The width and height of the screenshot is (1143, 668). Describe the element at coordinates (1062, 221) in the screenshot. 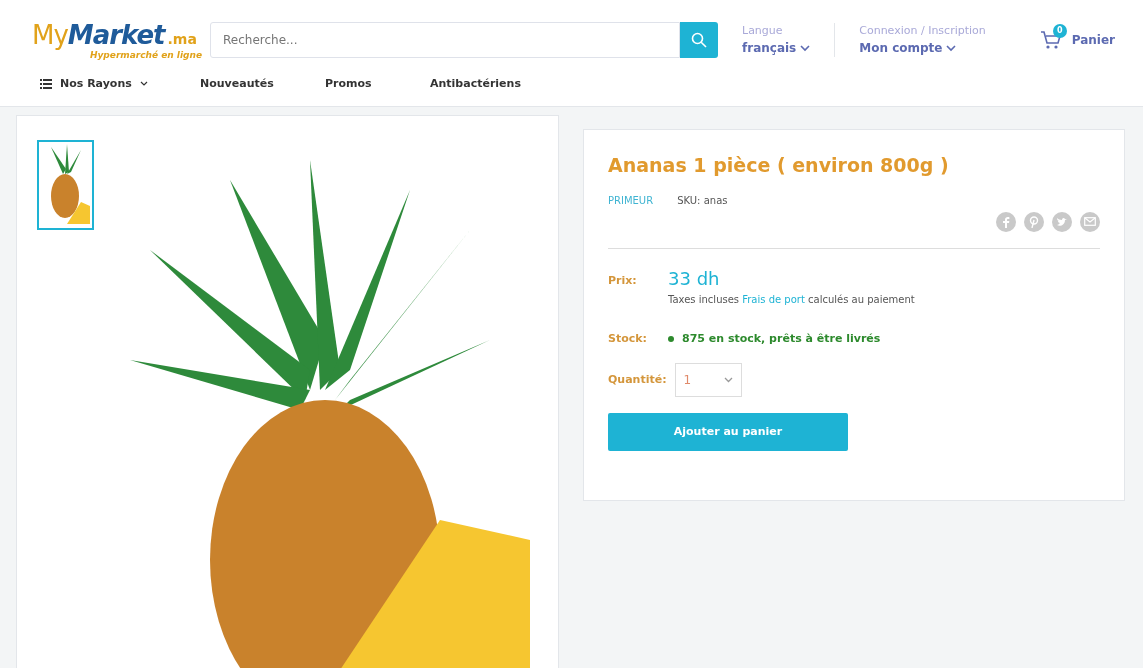

I see `bird-share-icon` at that location.